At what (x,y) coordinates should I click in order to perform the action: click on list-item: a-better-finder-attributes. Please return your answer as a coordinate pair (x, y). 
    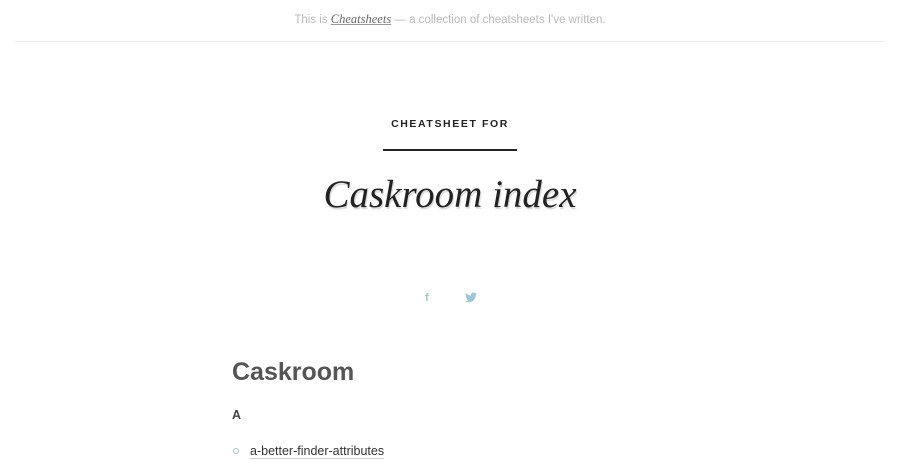
    Looking at the image, I should click on (452, 451).